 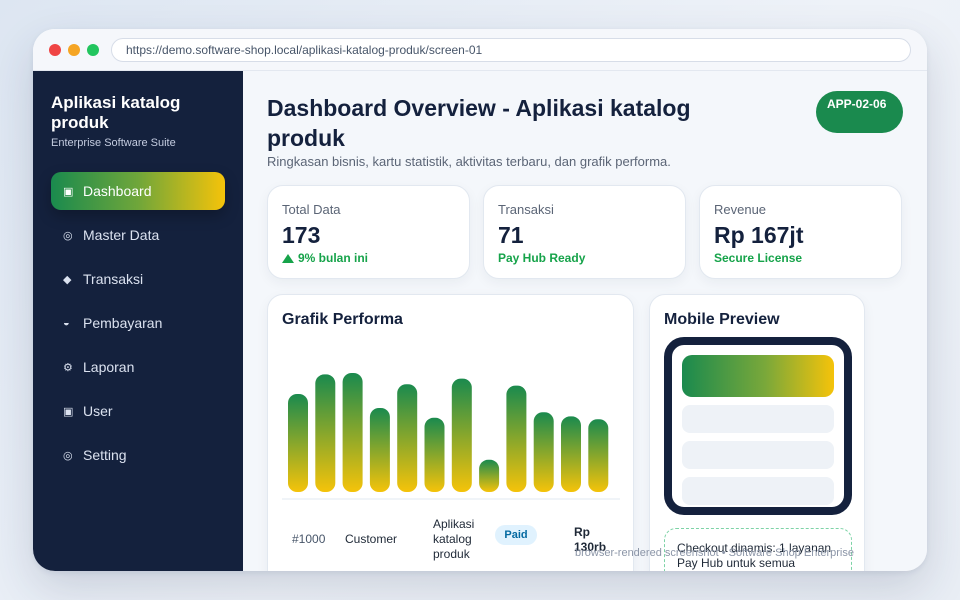 What do you see at coordinates (138, 455) in the screenshot?
I see `sidebar-item-setting: ◎ Setting` at bounding box center [138, 455].